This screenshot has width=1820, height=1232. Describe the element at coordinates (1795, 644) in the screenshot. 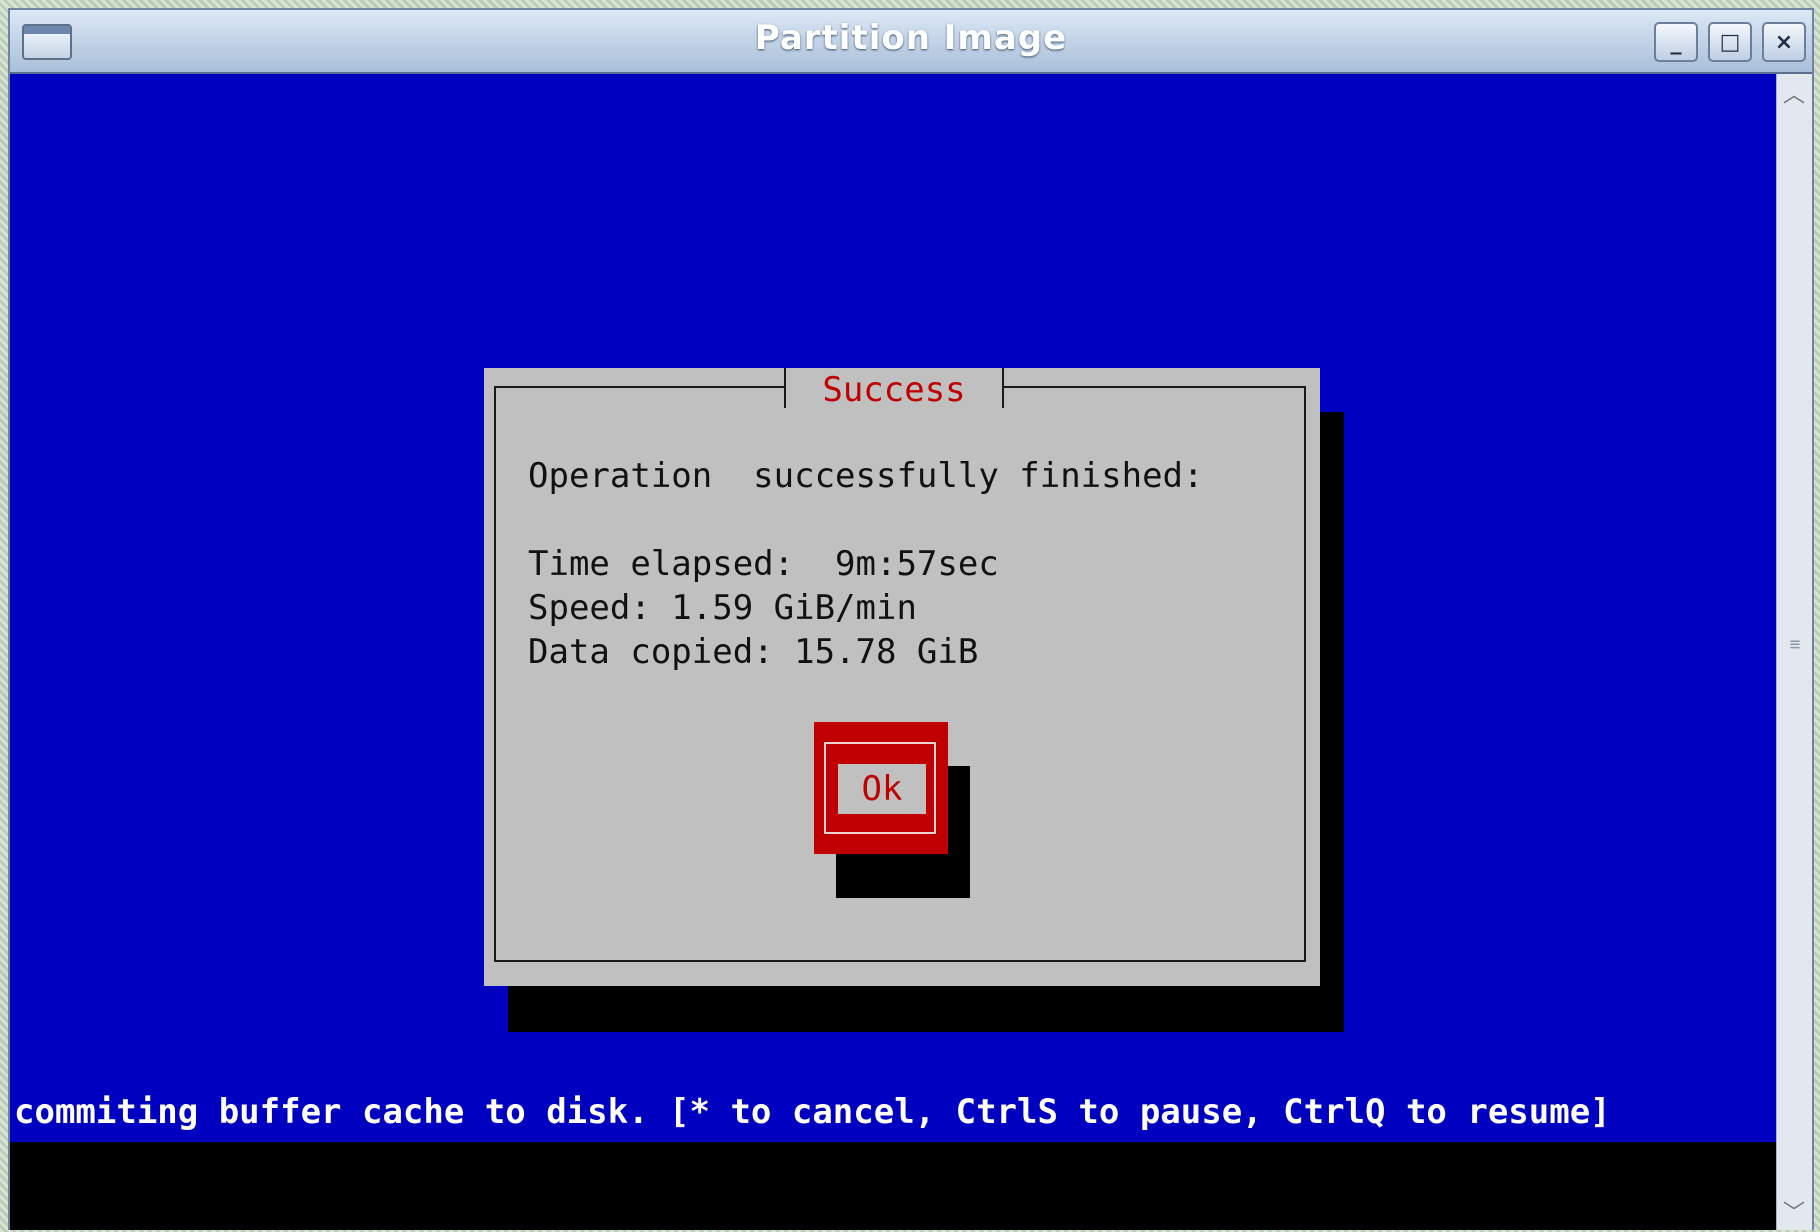

I see `grip-icon: ≡` at that location.